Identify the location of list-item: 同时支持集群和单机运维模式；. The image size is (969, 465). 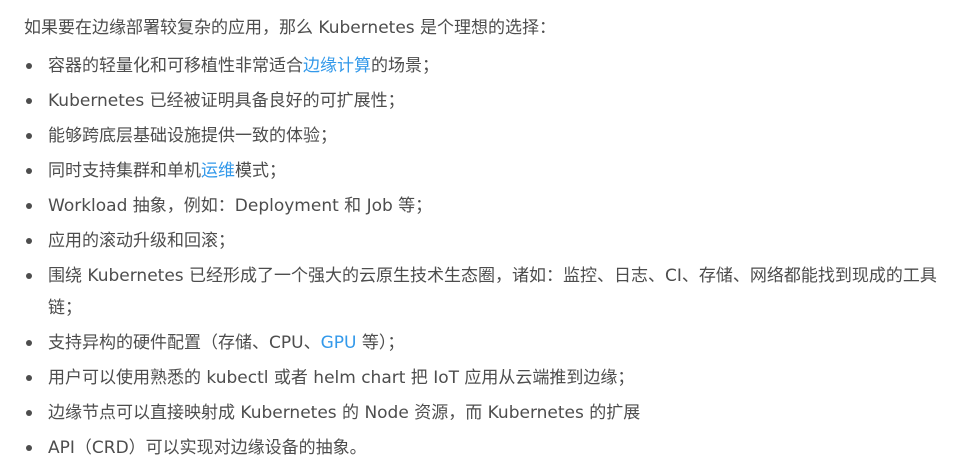
(484, 171).